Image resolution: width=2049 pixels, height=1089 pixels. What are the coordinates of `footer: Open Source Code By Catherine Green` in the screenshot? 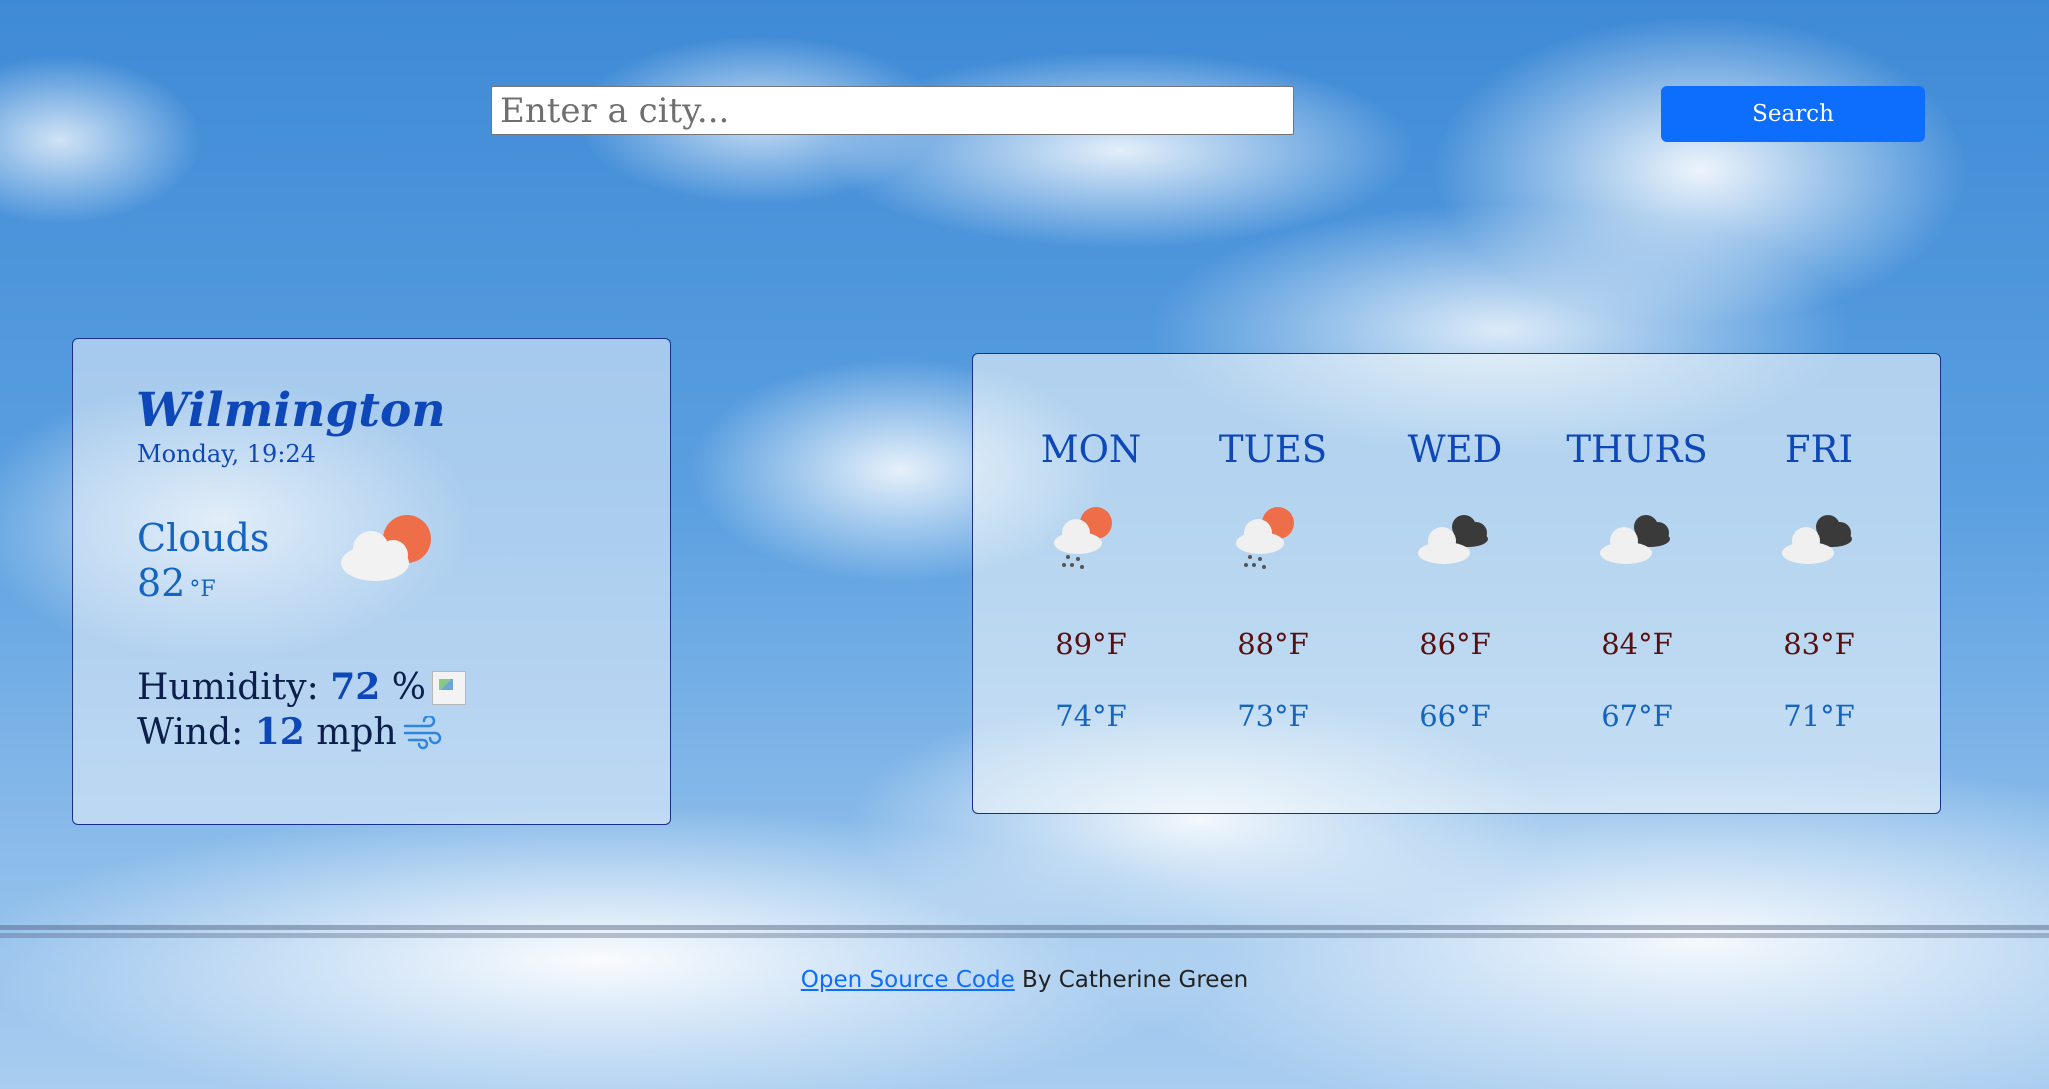 It's located at (1024, 980).